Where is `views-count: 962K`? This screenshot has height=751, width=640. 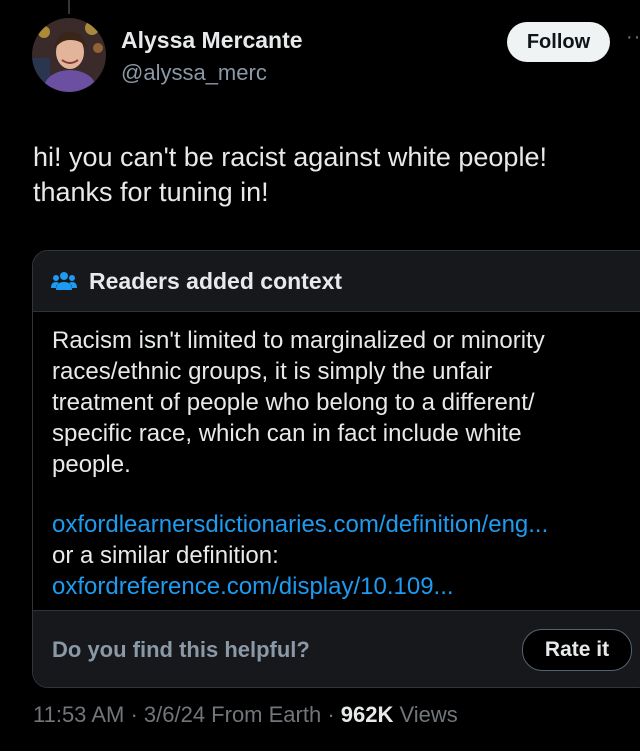
views-count: 962K is located at coordinates (367, 714).